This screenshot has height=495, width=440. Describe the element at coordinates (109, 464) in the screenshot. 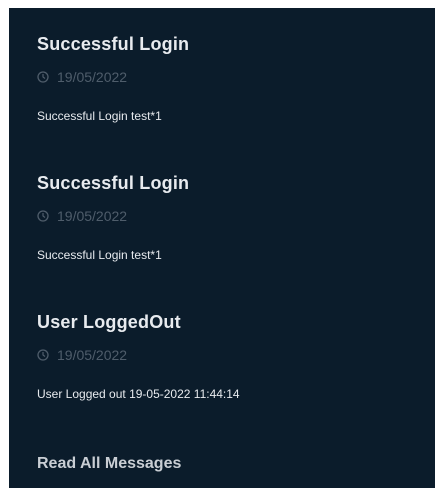

I see `read-all-messages-link: Read All Messages` at that location.